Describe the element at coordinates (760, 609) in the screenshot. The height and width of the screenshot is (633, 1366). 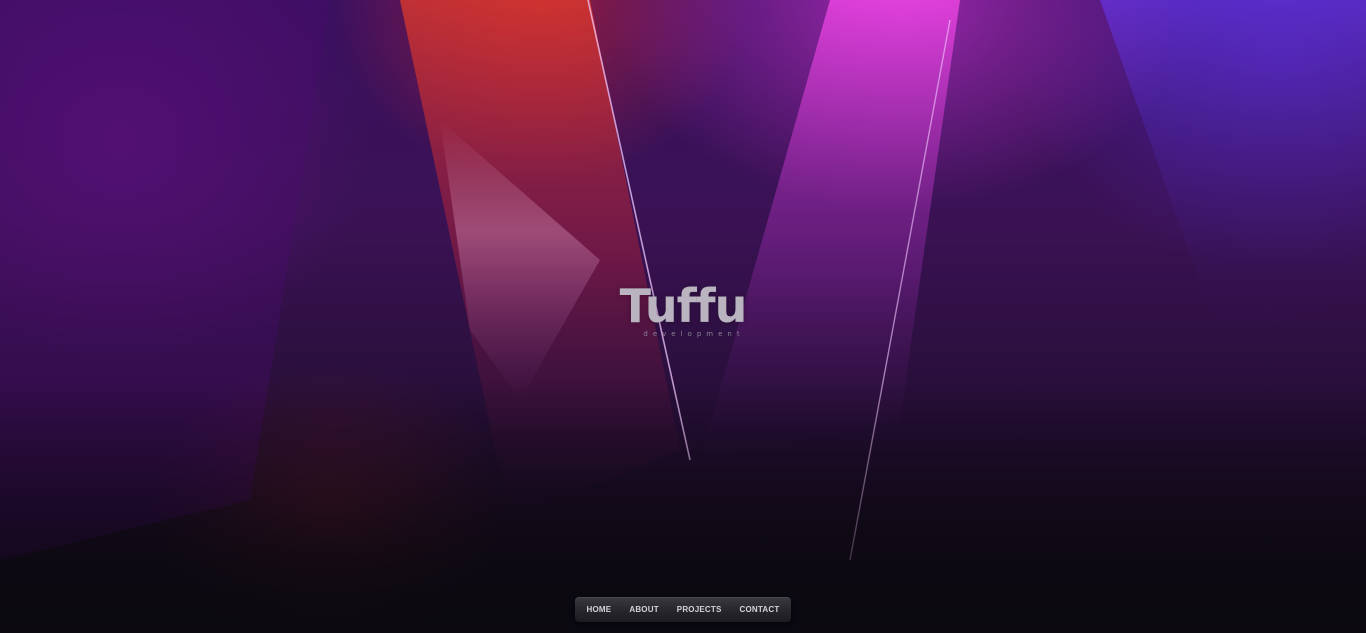
I see `nav-contact-link: CONTACT` at that location.